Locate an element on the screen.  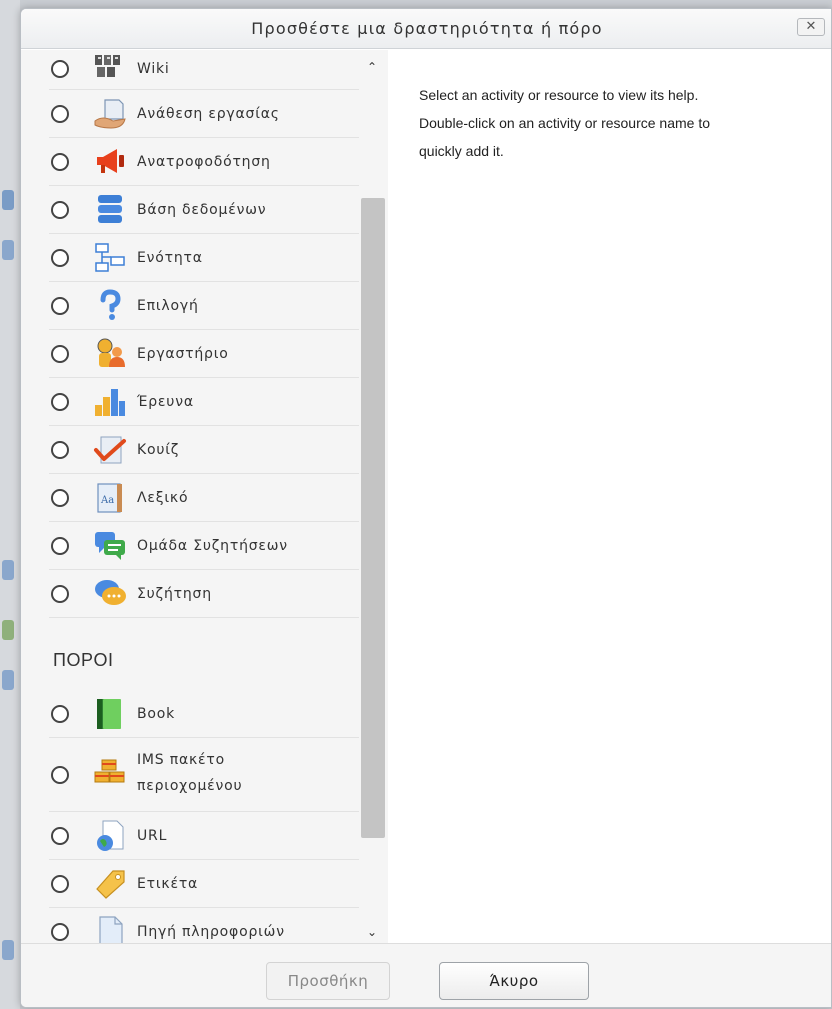
lesson-icon is located at coordinates (110, 257).